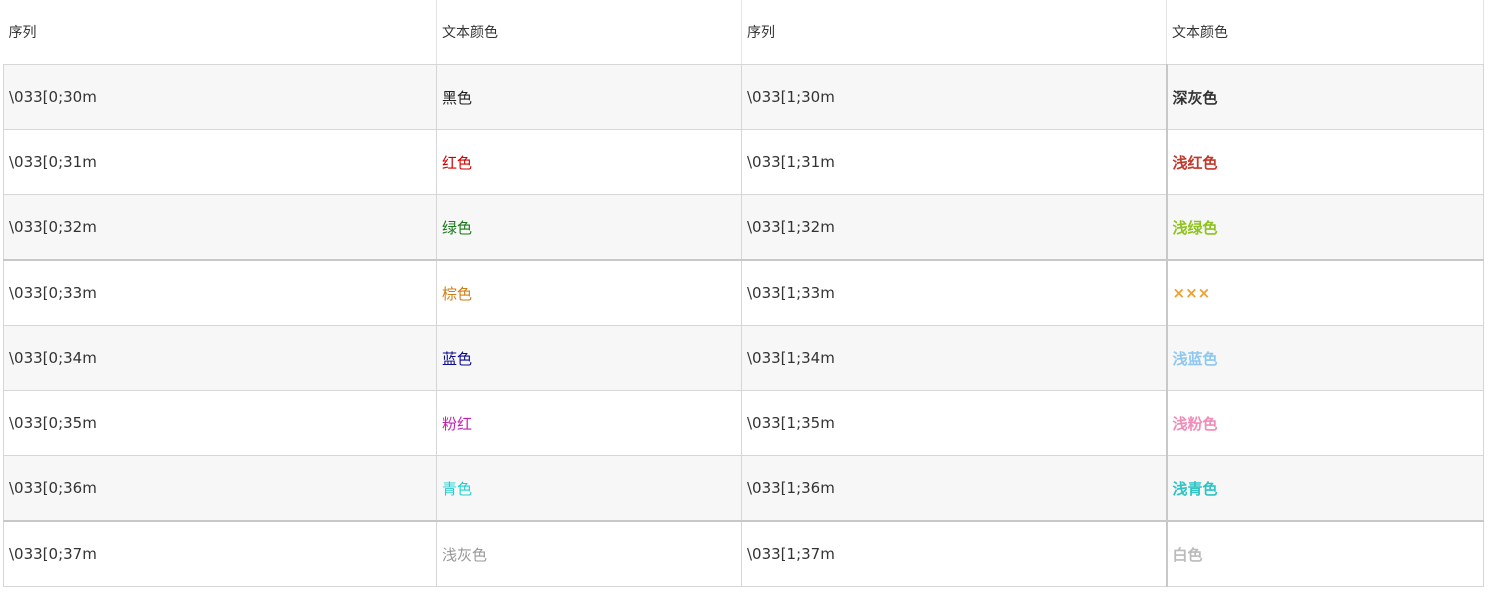 The image size is (1493, 599). What do you see at coordinates (1324, 358) in the screenshot?
I see `bold-color-name-cell: 浅蓝色` at bounding box center [1324, 358].